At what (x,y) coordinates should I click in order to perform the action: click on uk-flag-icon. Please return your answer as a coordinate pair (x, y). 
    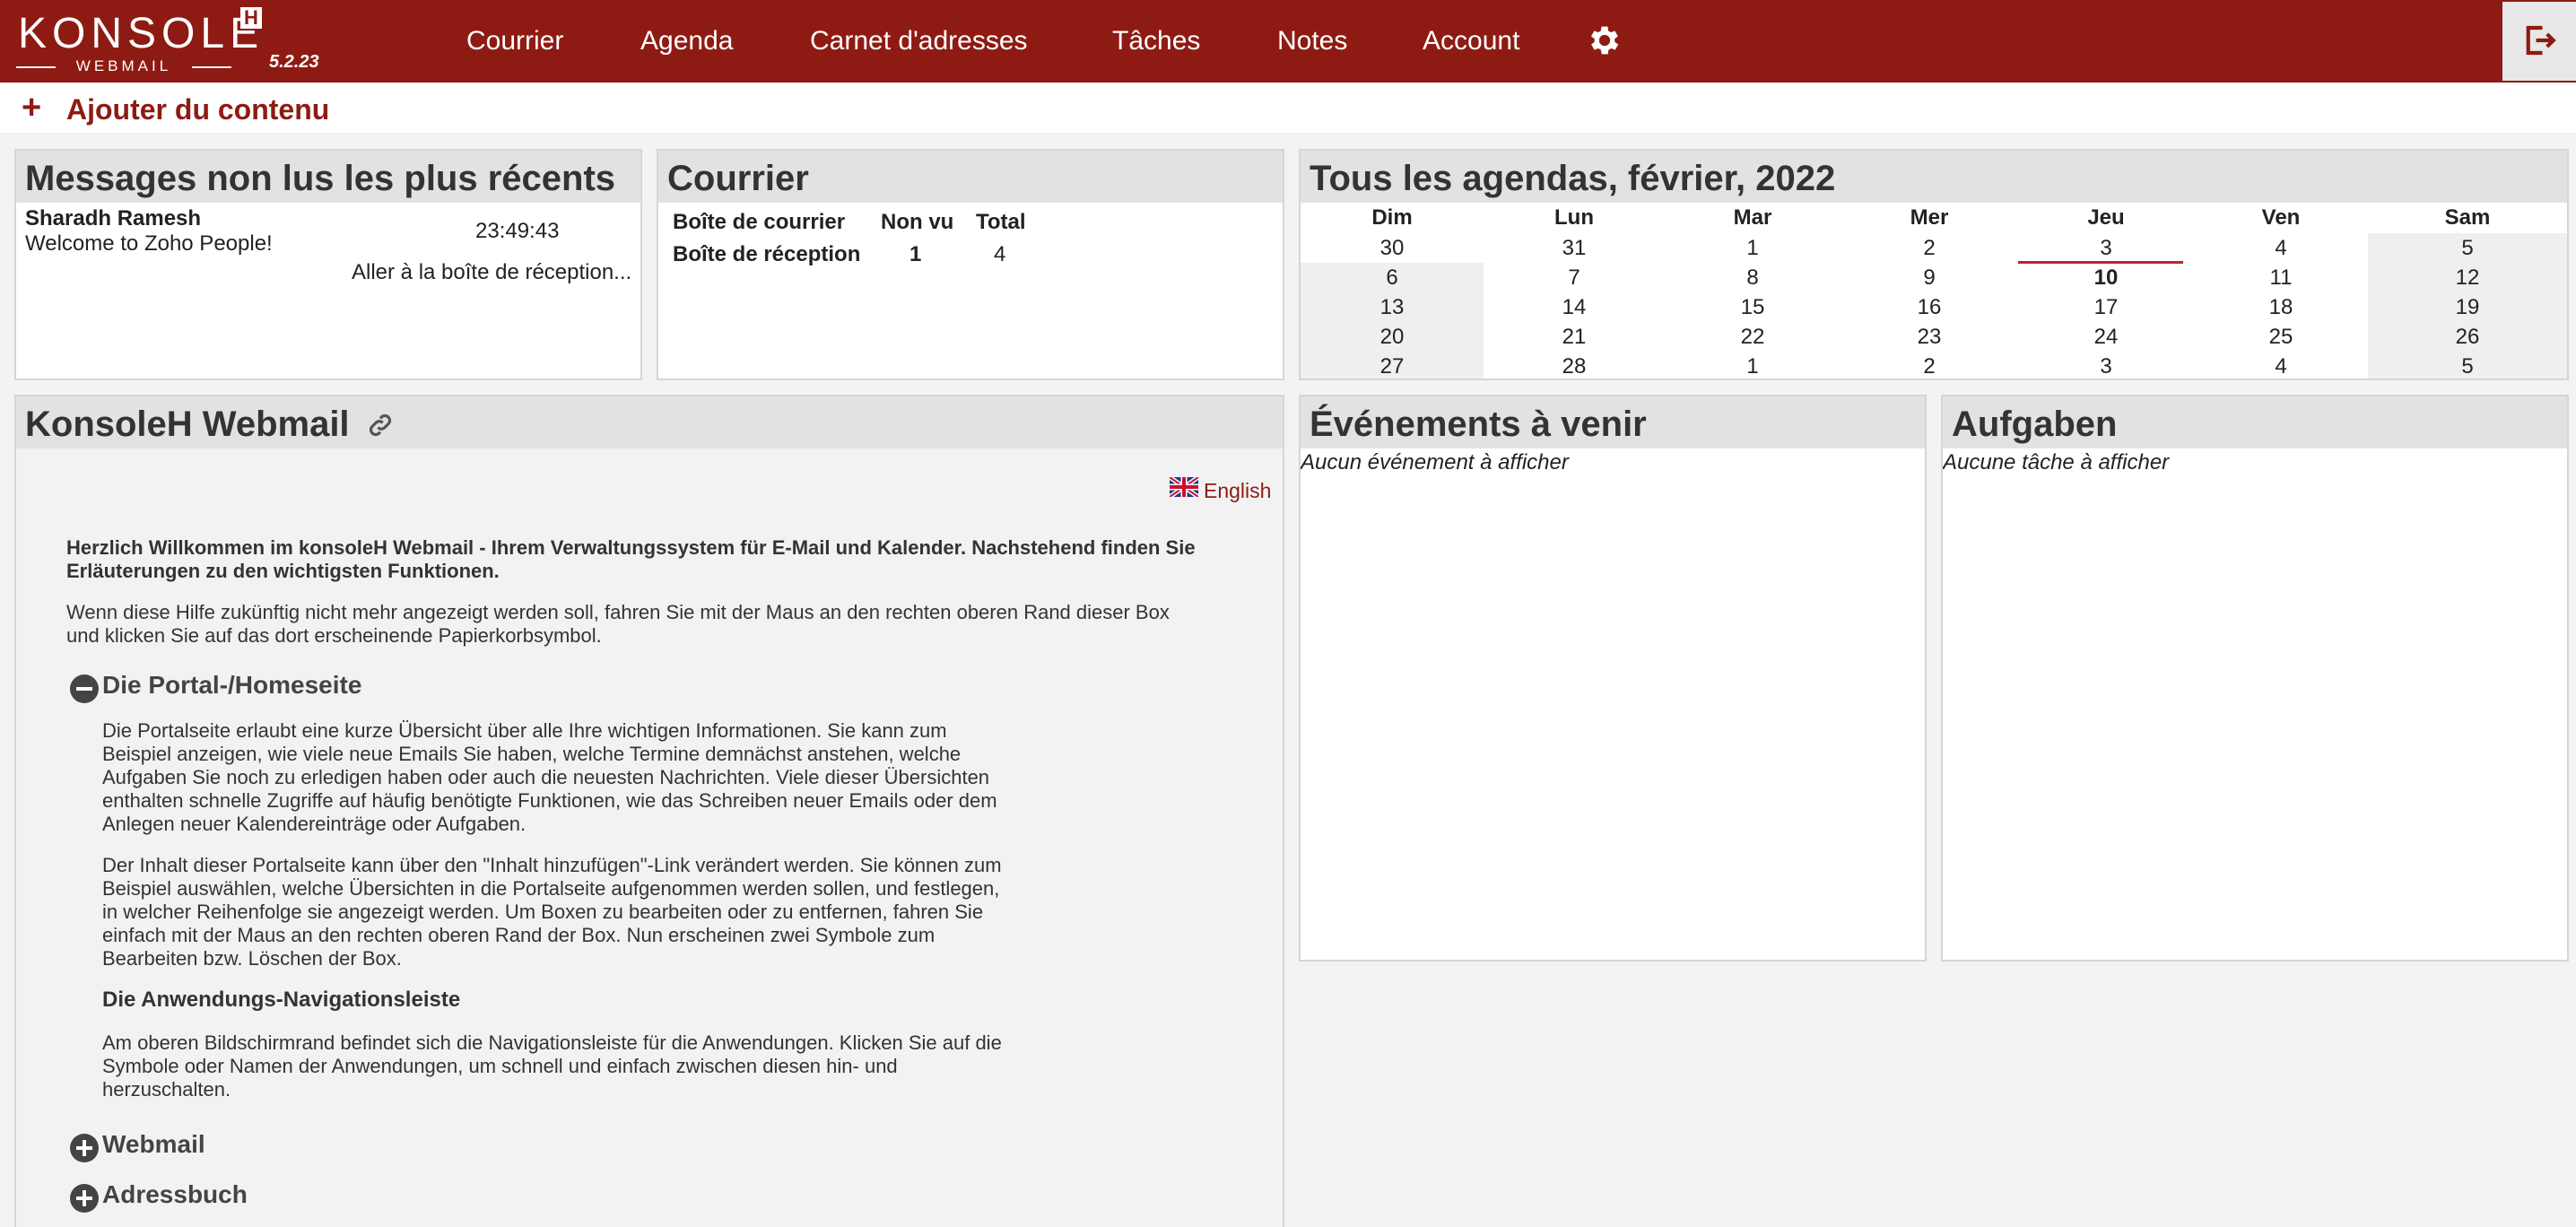
    Looking at the image, I should click on (1184, 487).